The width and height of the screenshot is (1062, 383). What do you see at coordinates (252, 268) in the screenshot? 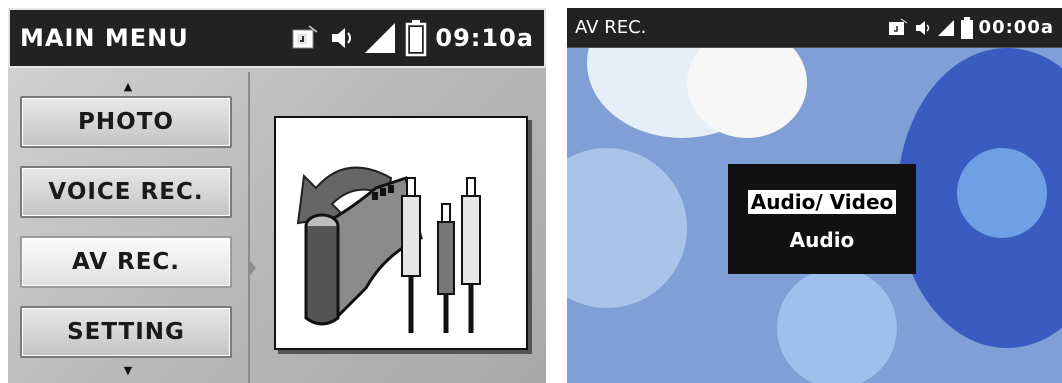
I see `selection-pointer-icon` at bounding box center [252, 268].